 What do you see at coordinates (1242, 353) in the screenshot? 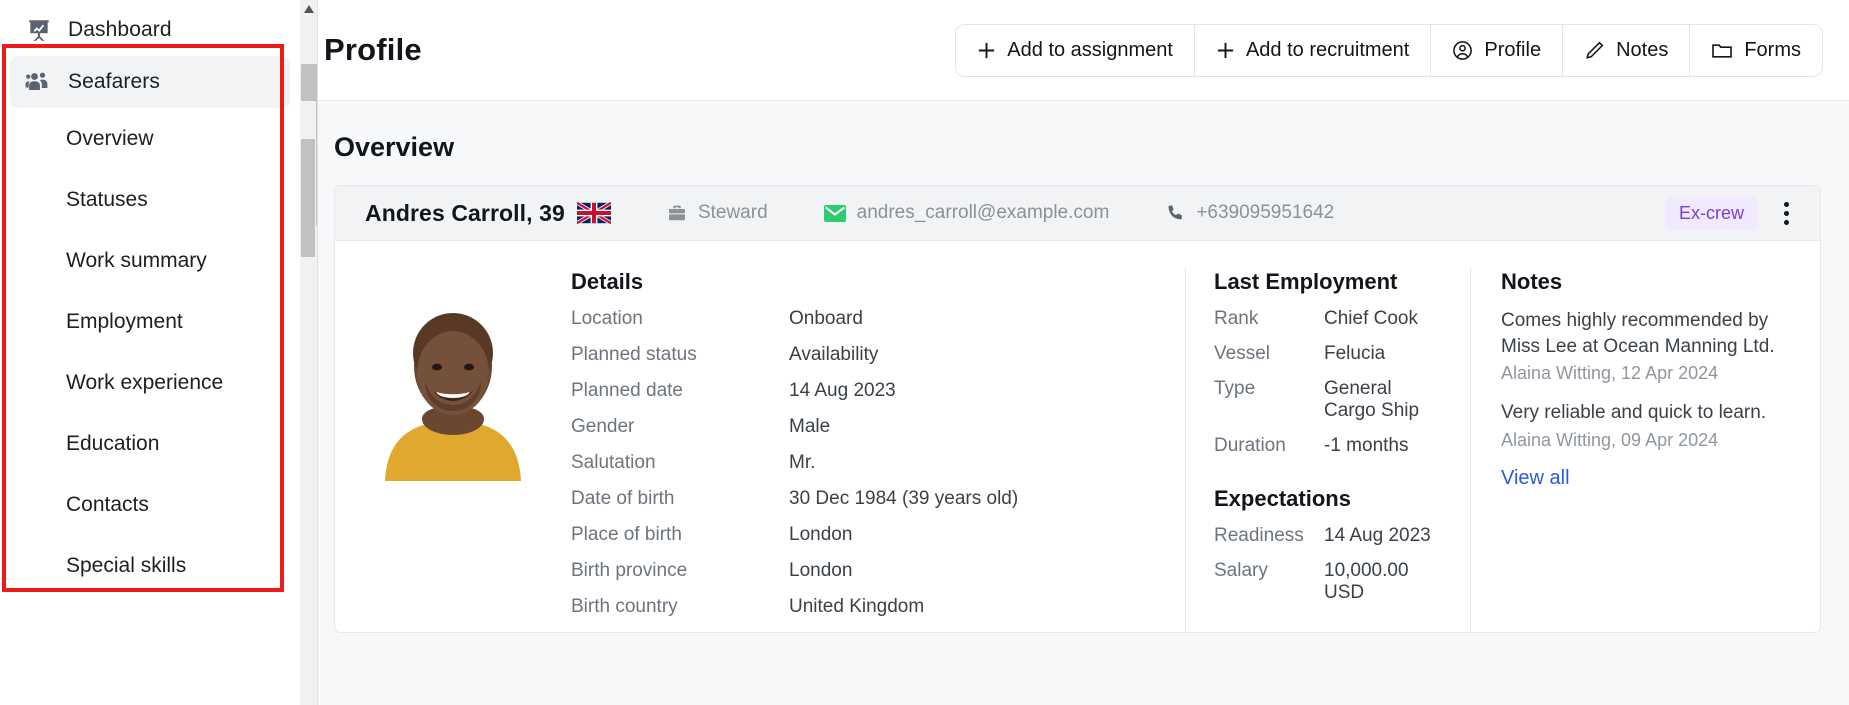
I see `employment-label: Vessel` at bounding box center [1242, 353].